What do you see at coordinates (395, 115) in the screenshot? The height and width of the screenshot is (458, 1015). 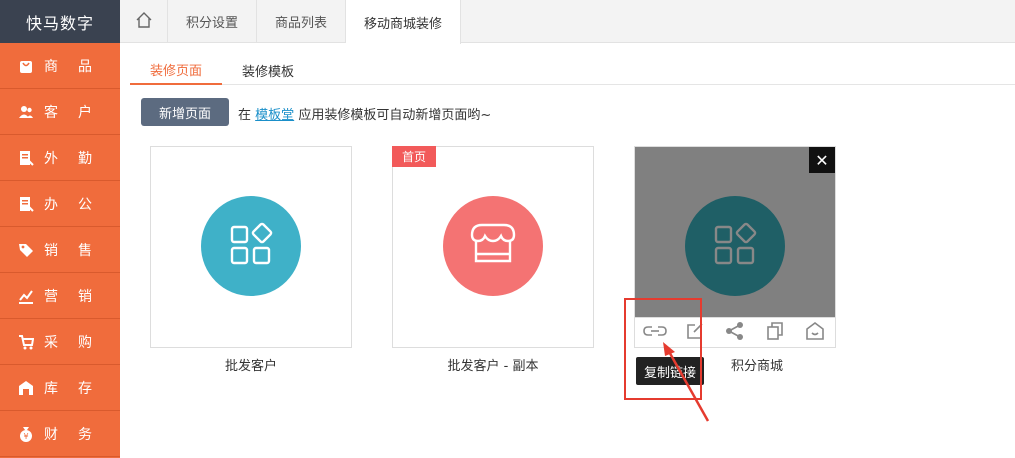 I see `hint-suffix: 应用装修模板可自动新增页面哟~` at bounding box center [395, 115].